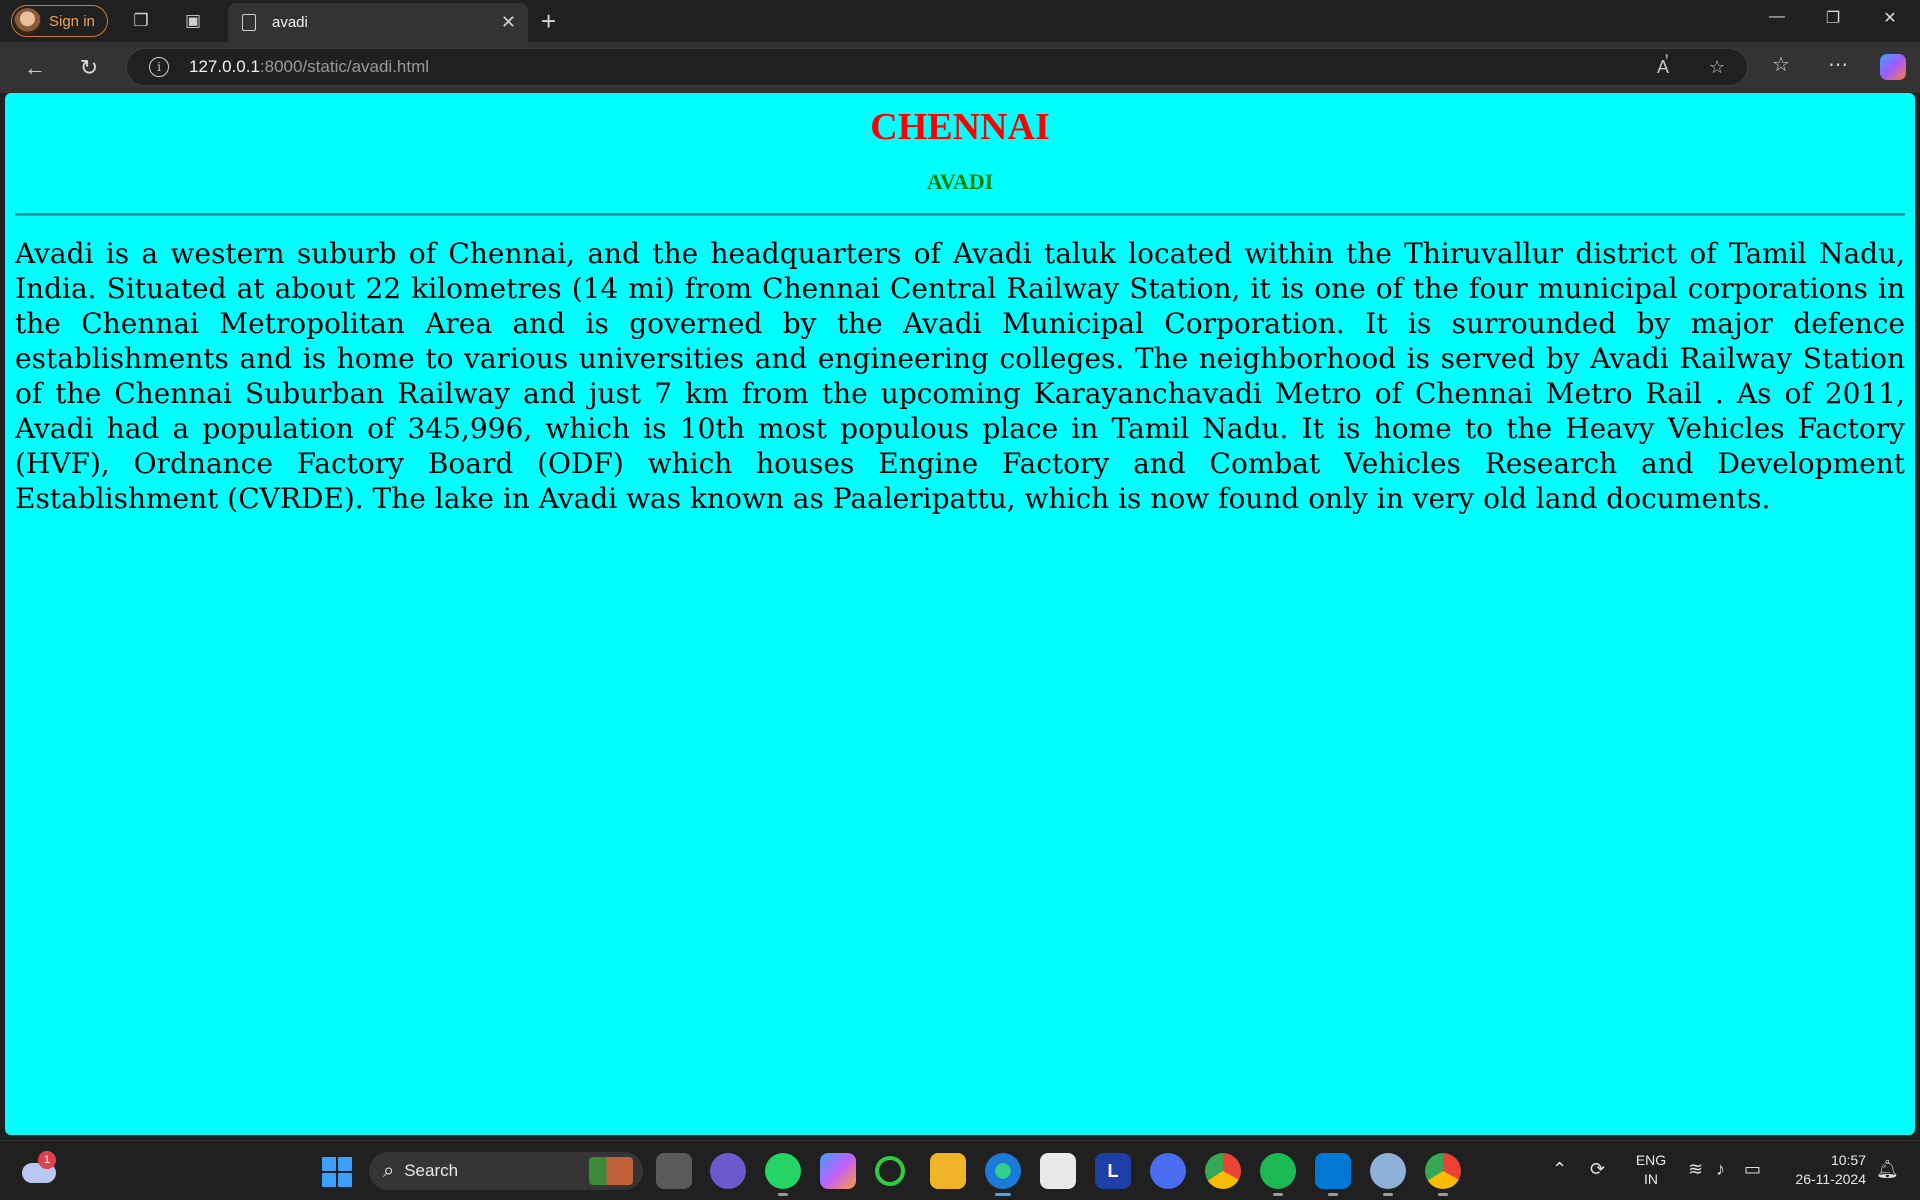  What do you see at coordinates (1781, 64) in the screenshot?
I see `favorites-icon: ☆` at bounding box center [1781, 64].